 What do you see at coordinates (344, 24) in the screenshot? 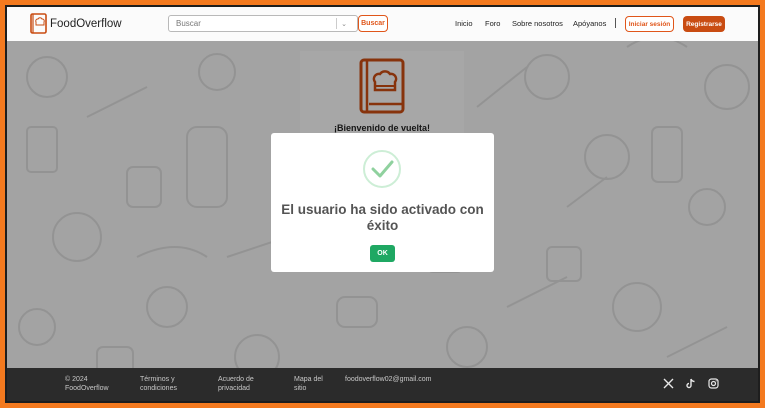
I see `chevron-down-icon: ⌄` at bounding box center [344, 24].